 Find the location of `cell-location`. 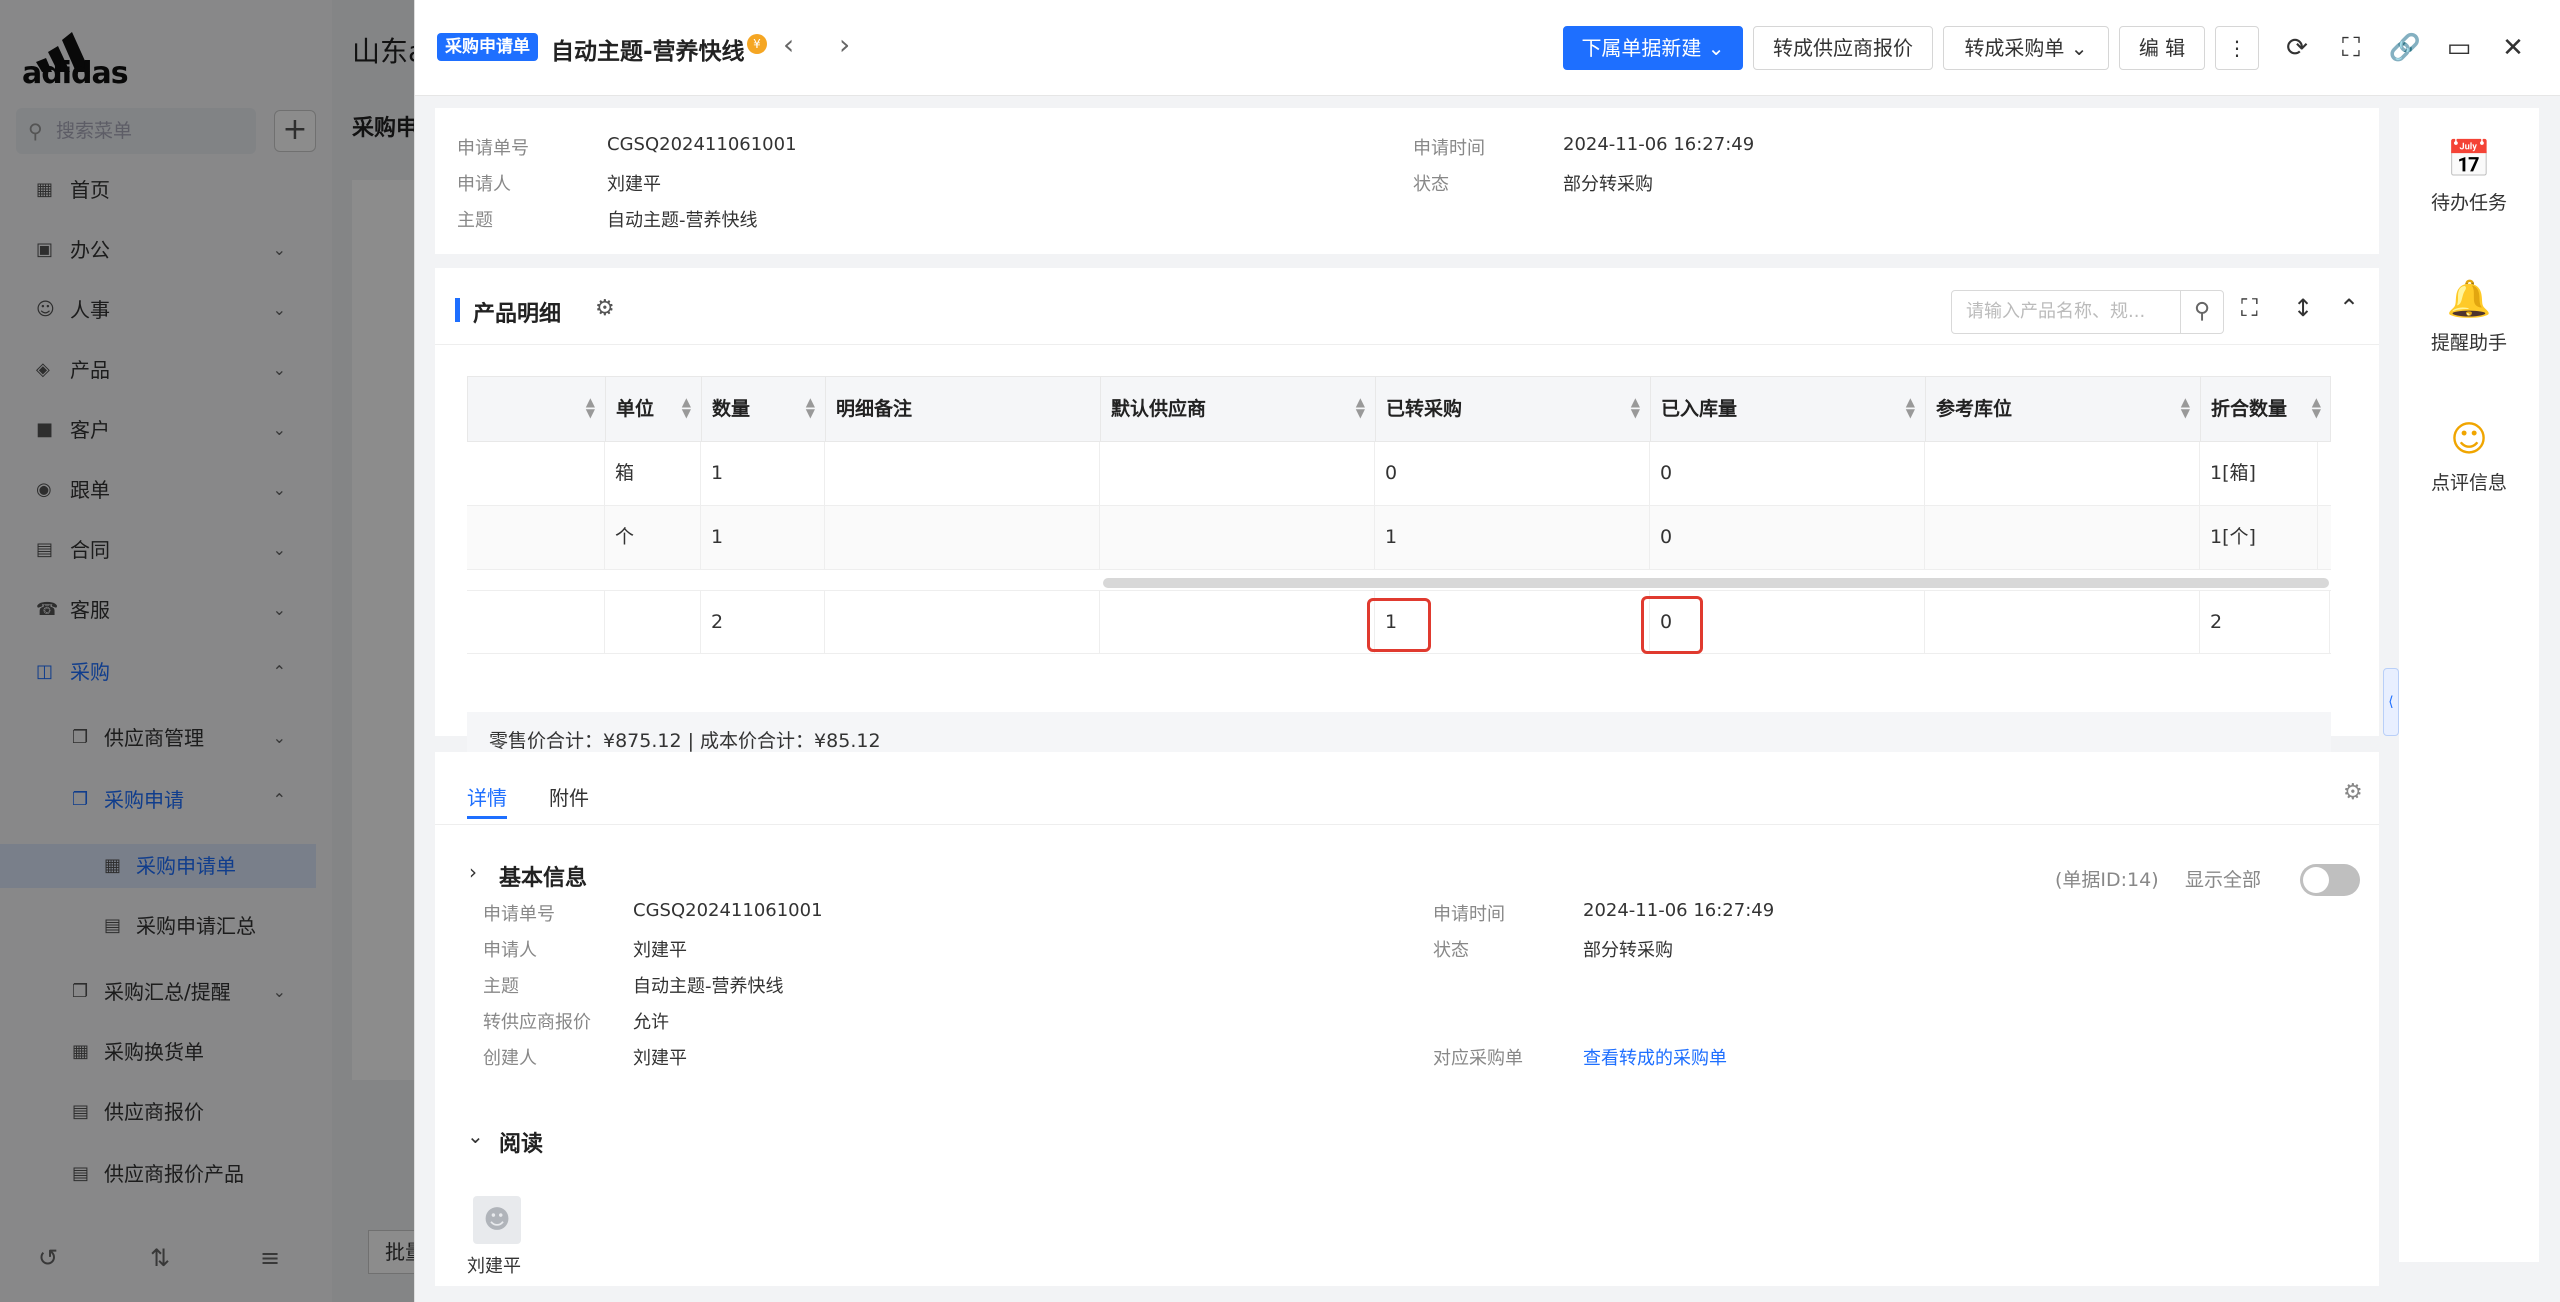

cell-location is located at coordinates (2062, 622).